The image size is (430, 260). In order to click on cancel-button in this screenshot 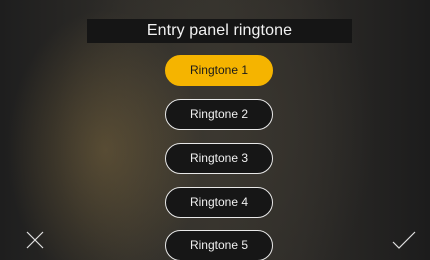, I will do `click(35, 240)`.